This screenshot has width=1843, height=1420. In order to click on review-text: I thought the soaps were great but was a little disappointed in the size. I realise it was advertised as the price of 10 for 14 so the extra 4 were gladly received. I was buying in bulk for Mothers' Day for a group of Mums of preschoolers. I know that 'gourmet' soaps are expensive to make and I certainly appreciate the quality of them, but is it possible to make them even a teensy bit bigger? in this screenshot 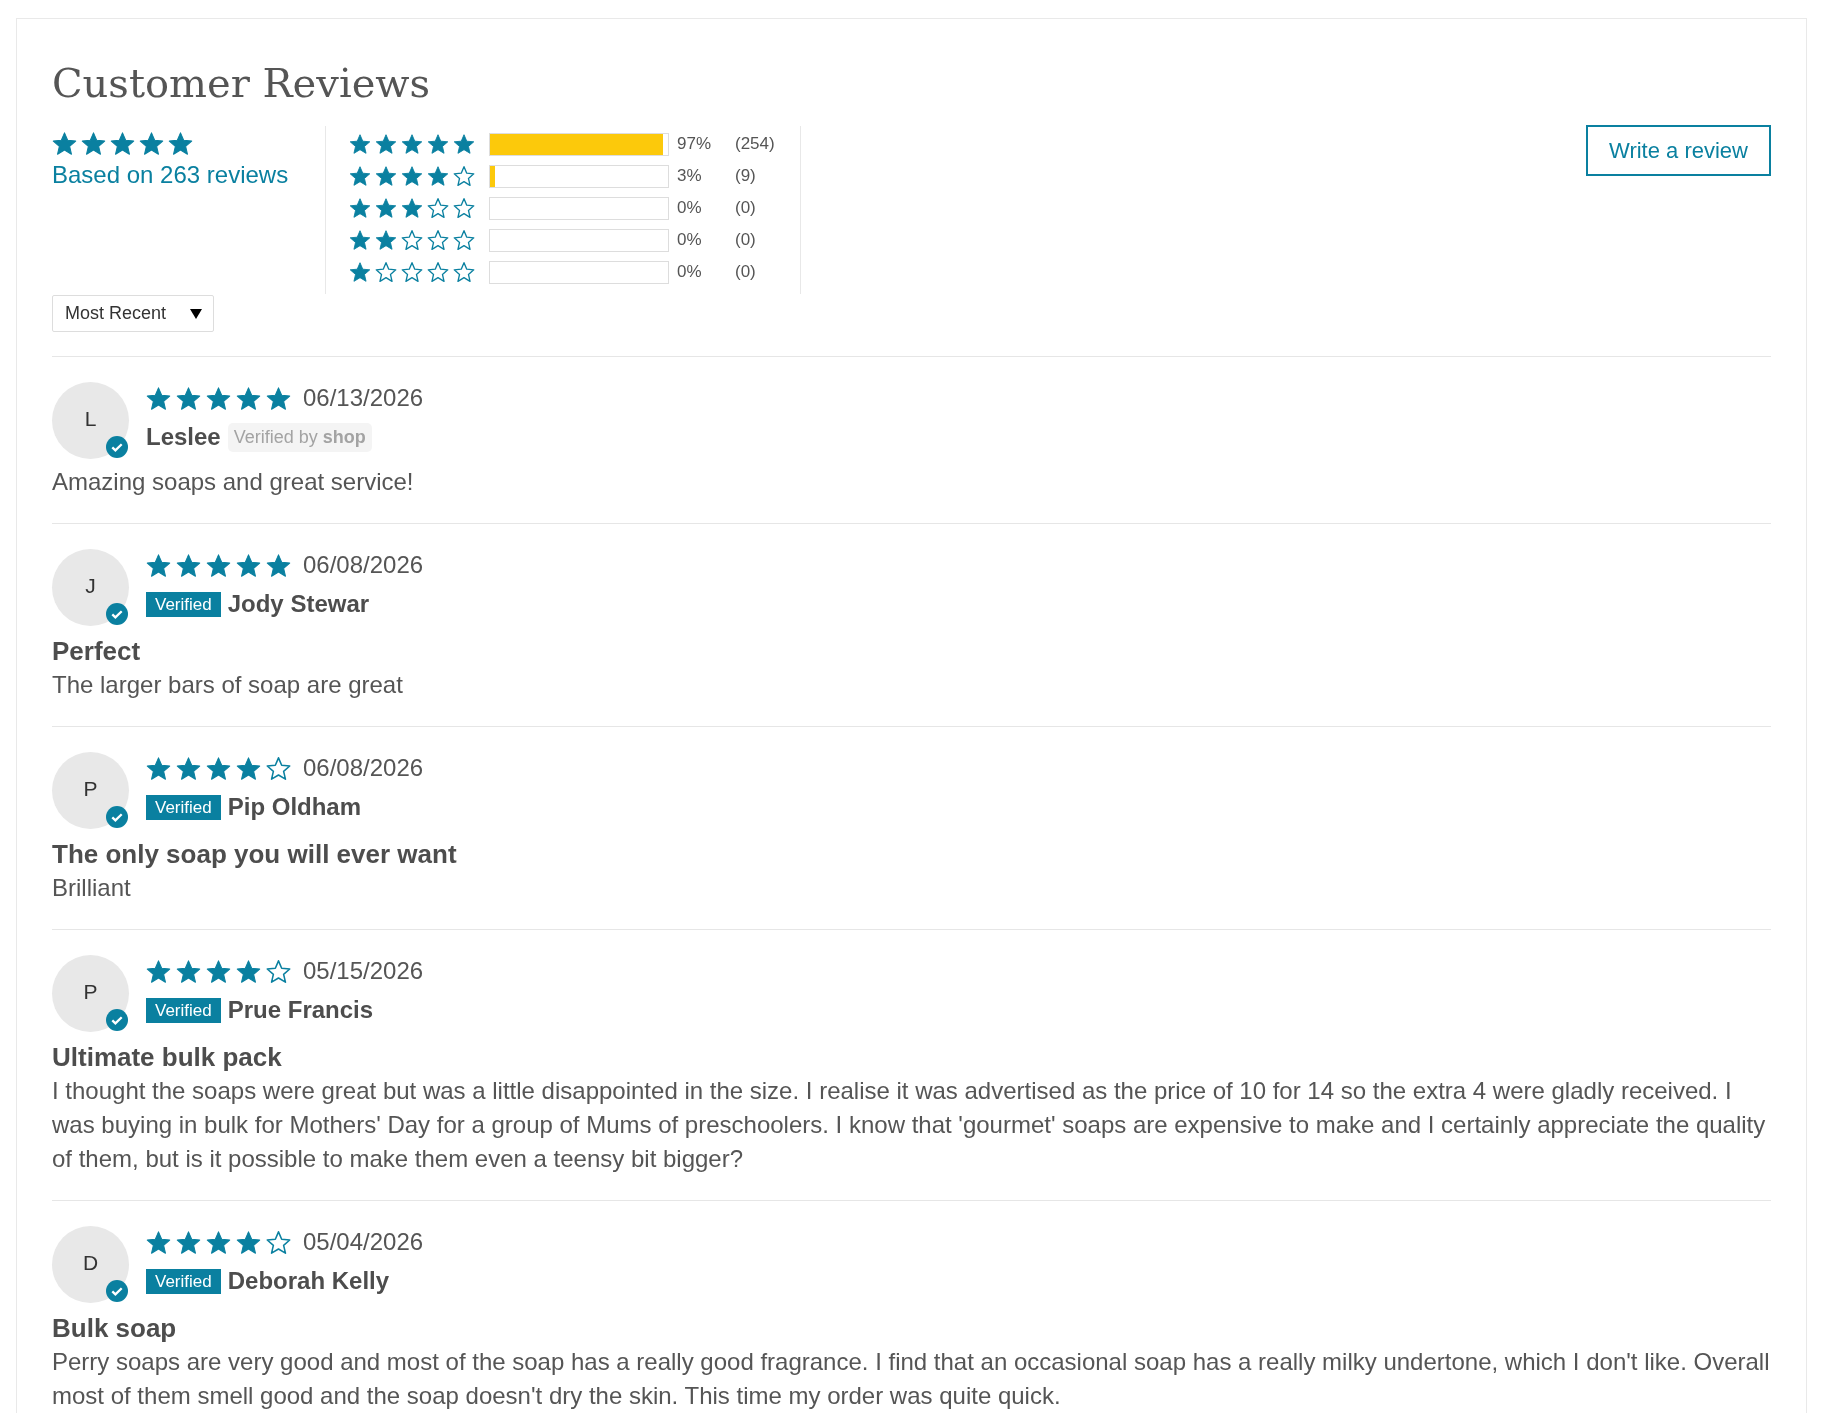, I will do `click(909, 1125)`.